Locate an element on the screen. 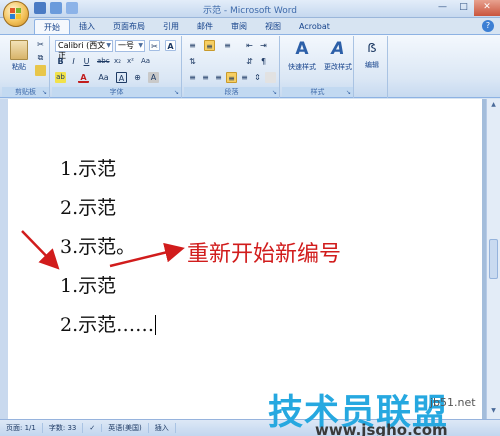 Image resolution: width=500 pixels, height=436 pixels. styles-group: A 快速样式 A 更改样式 样式 ↘ is located at coordinates (318, 67).